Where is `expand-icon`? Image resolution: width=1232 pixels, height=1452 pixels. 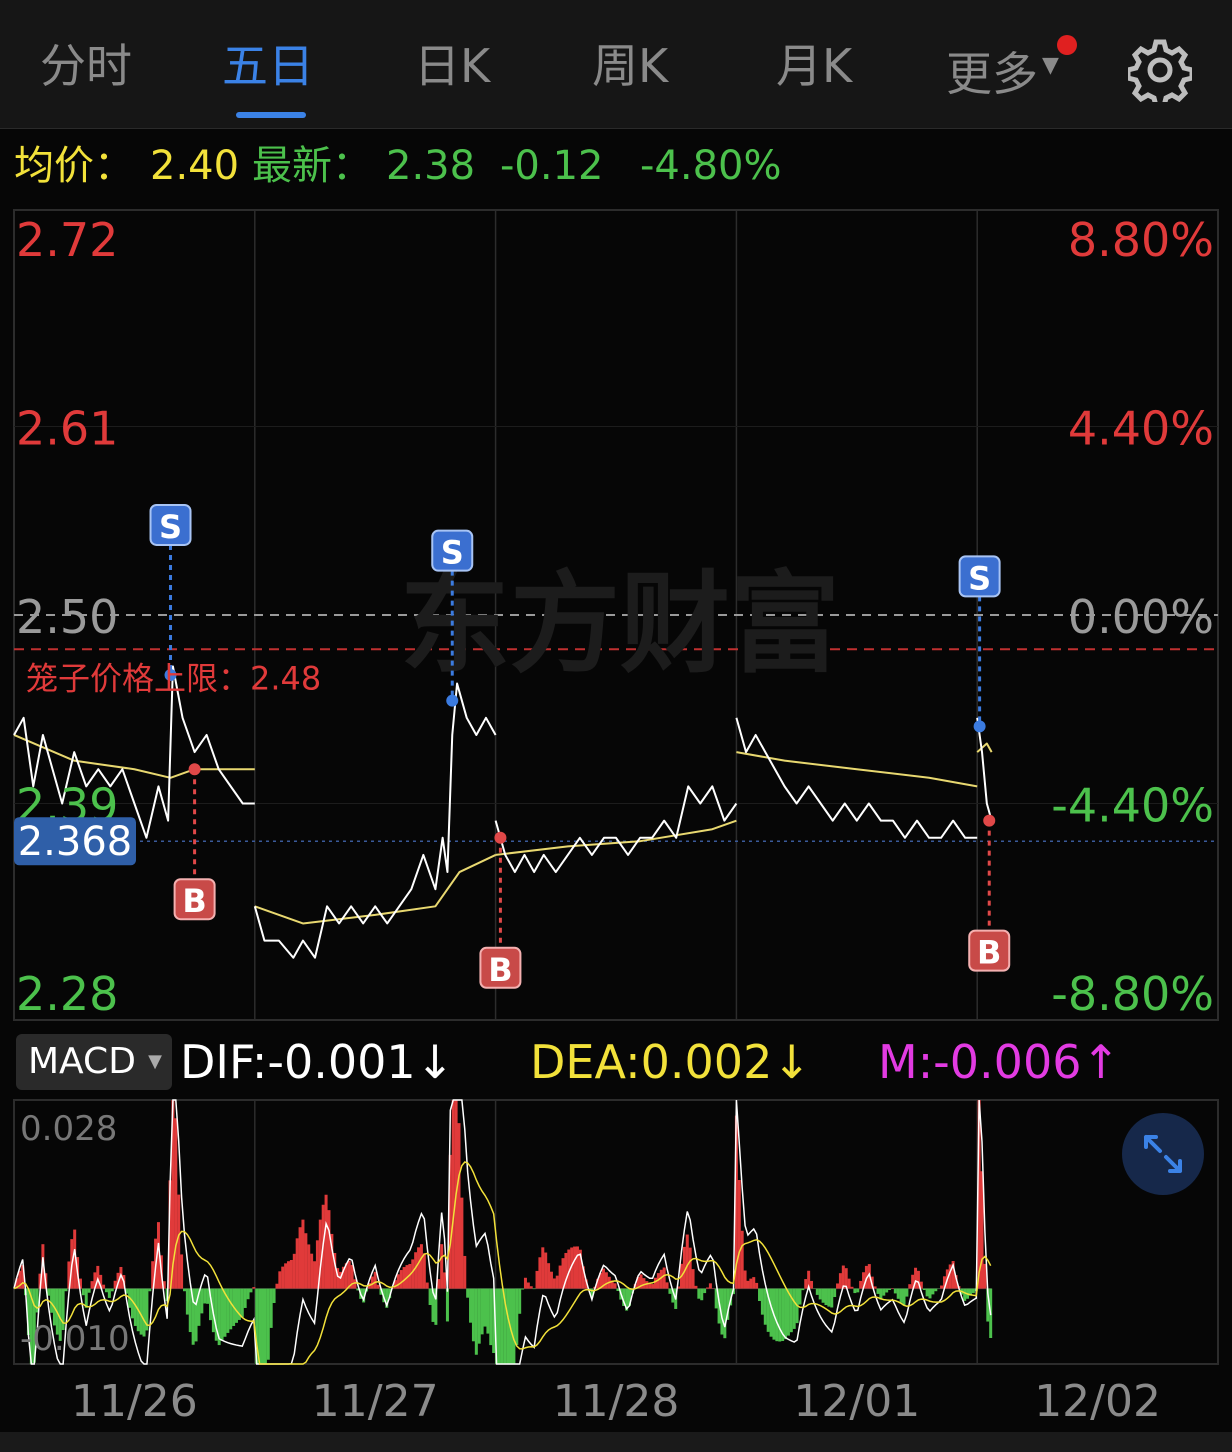 expand-icon is located at coordinates (1163, 1154).